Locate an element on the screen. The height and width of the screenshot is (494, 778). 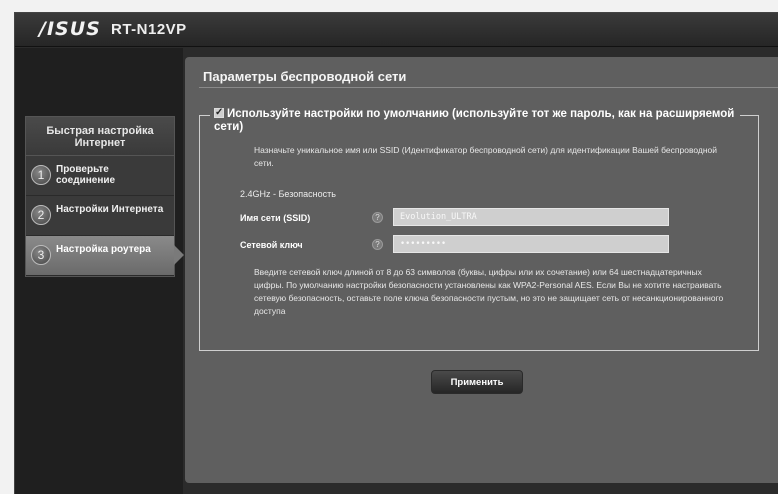
active-step-arrow-icon is located at coordinates (179, 255).